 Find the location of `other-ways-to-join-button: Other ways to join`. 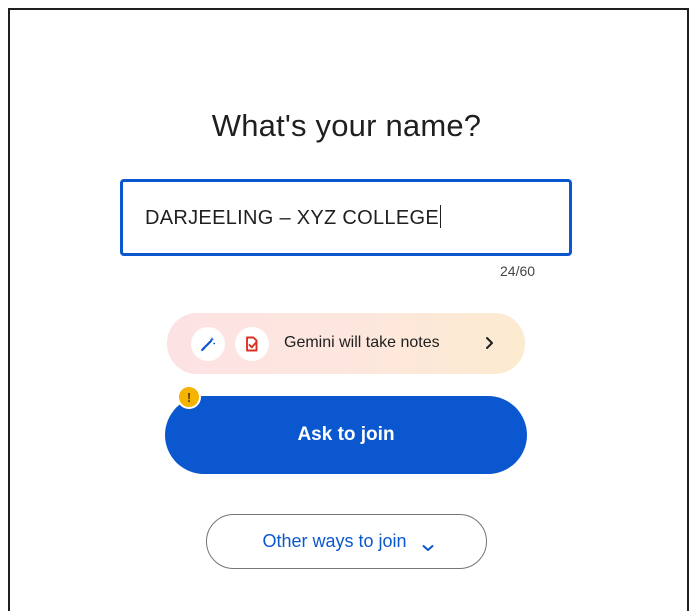

other-ways-to-join-button: Other ways to join is located at coordinates (346, 541).